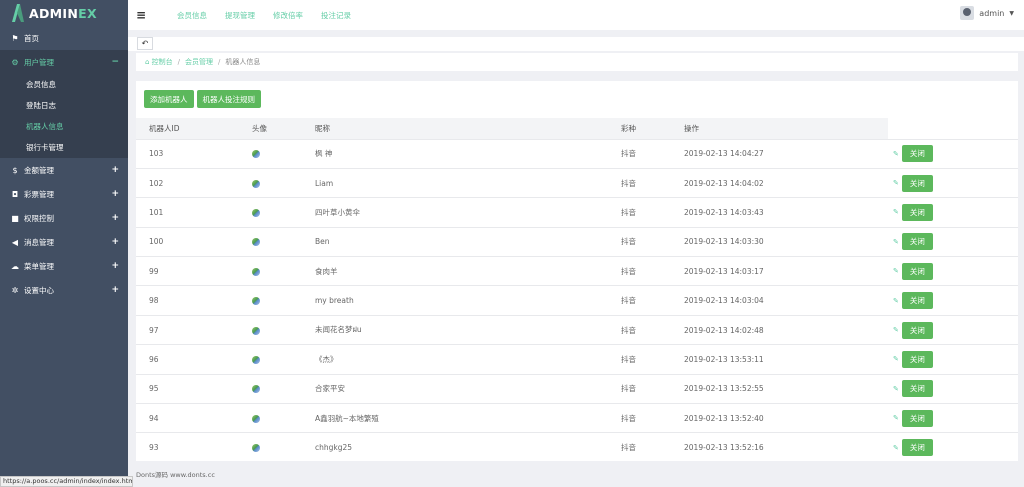  What do you see at coordinates (15, 266) in the screenshot?
I see `cloud-icon: ☁` at bounding box center [15, 266].